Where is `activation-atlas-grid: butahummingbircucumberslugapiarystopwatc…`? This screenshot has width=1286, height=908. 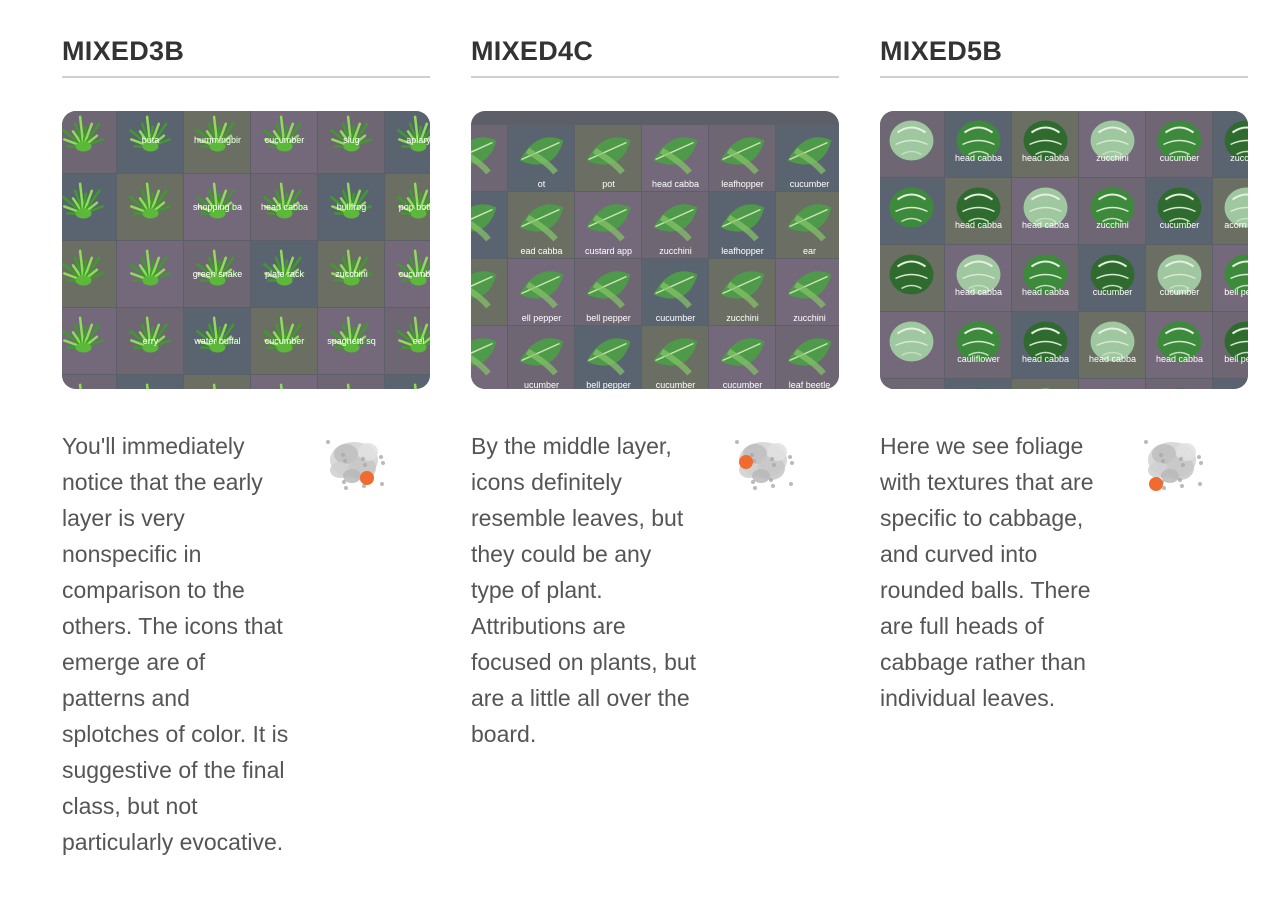 activation-atlas-grid: butahummingbircucumberslugapiarystopwatc… is located at coordinates (246, 250).